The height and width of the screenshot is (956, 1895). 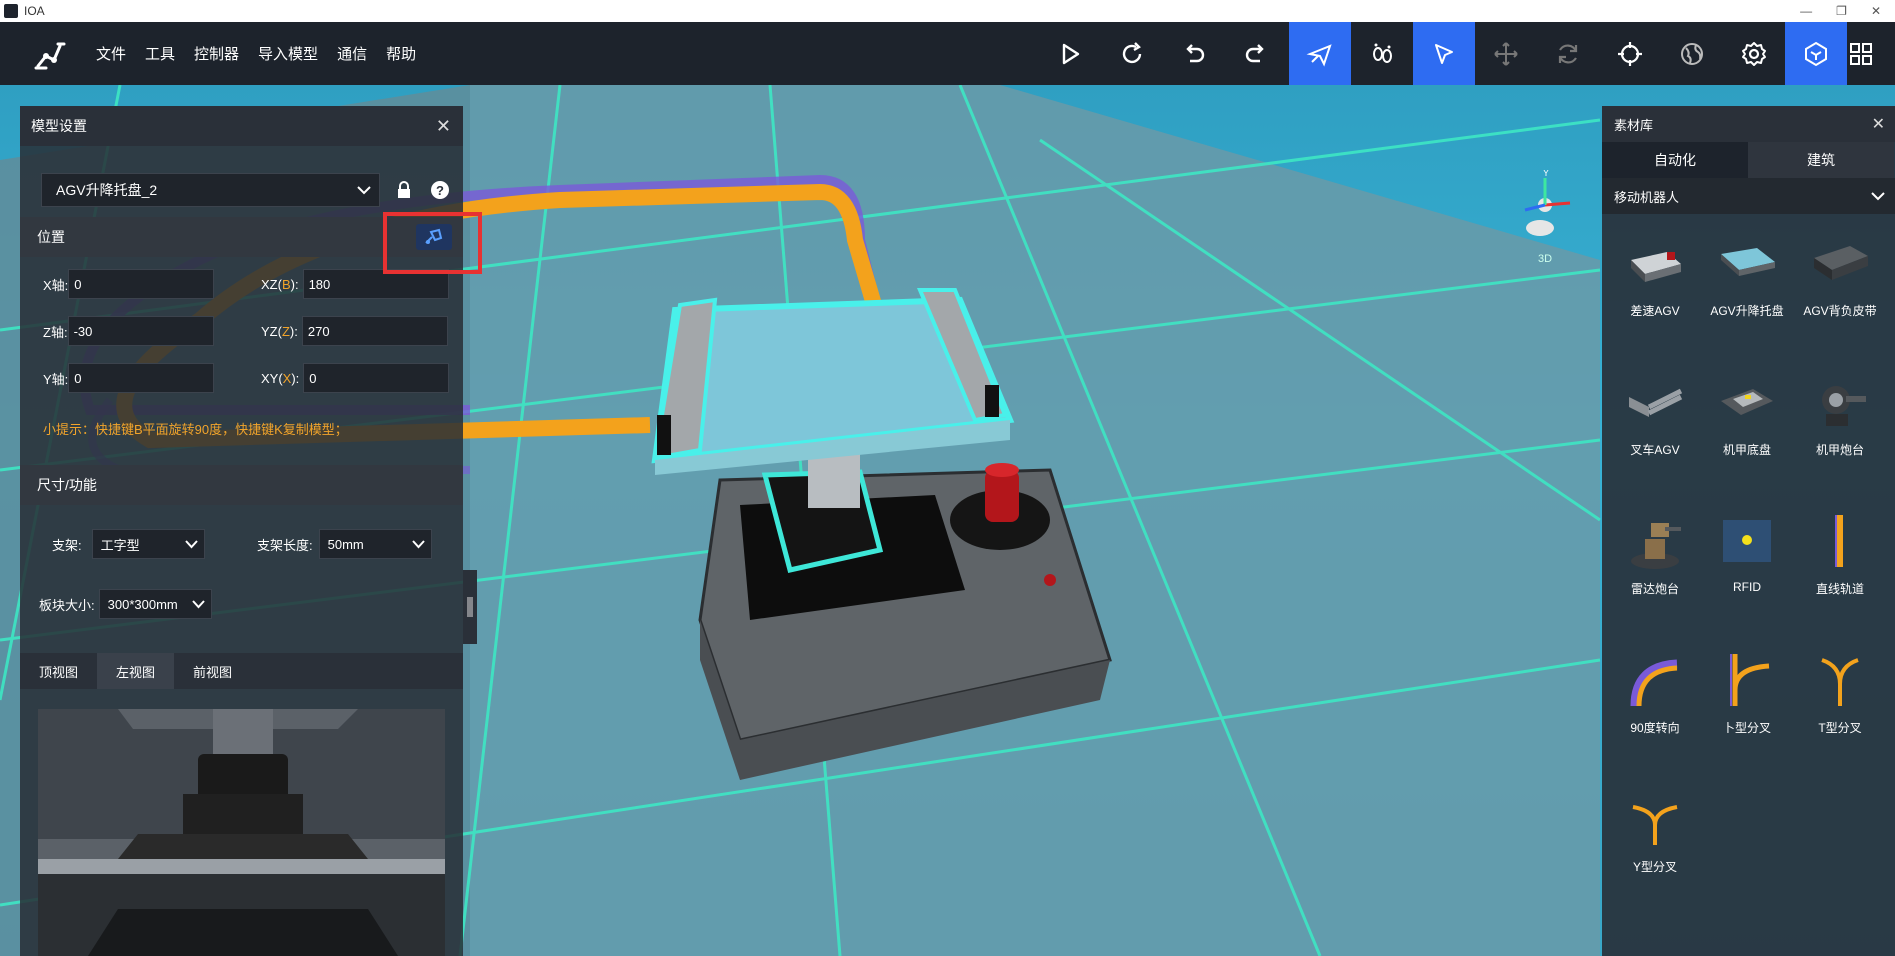 What do you see at coordinates (285, 545) in the screenshot?
I see `stand-length-label: 支架长度:` at bounding box center [285, 545].